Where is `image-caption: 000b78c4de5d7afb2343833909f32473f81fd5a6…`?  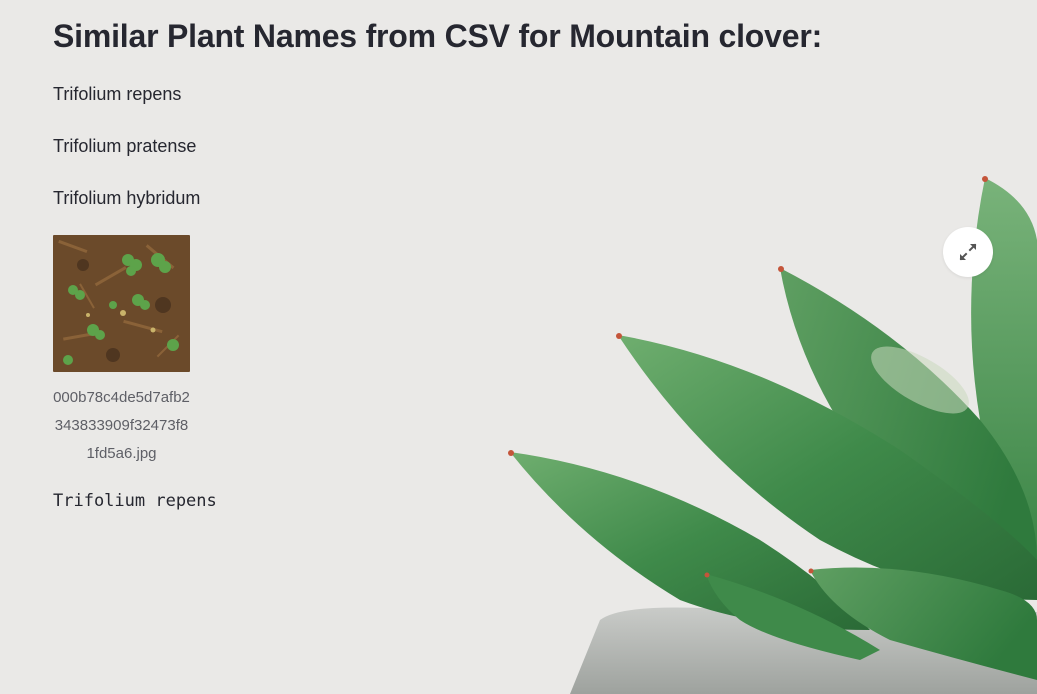
image-caption: 000b78c4de5d7afb2343833909f32473f81fd5a6… is located at coordinates (121, 425).